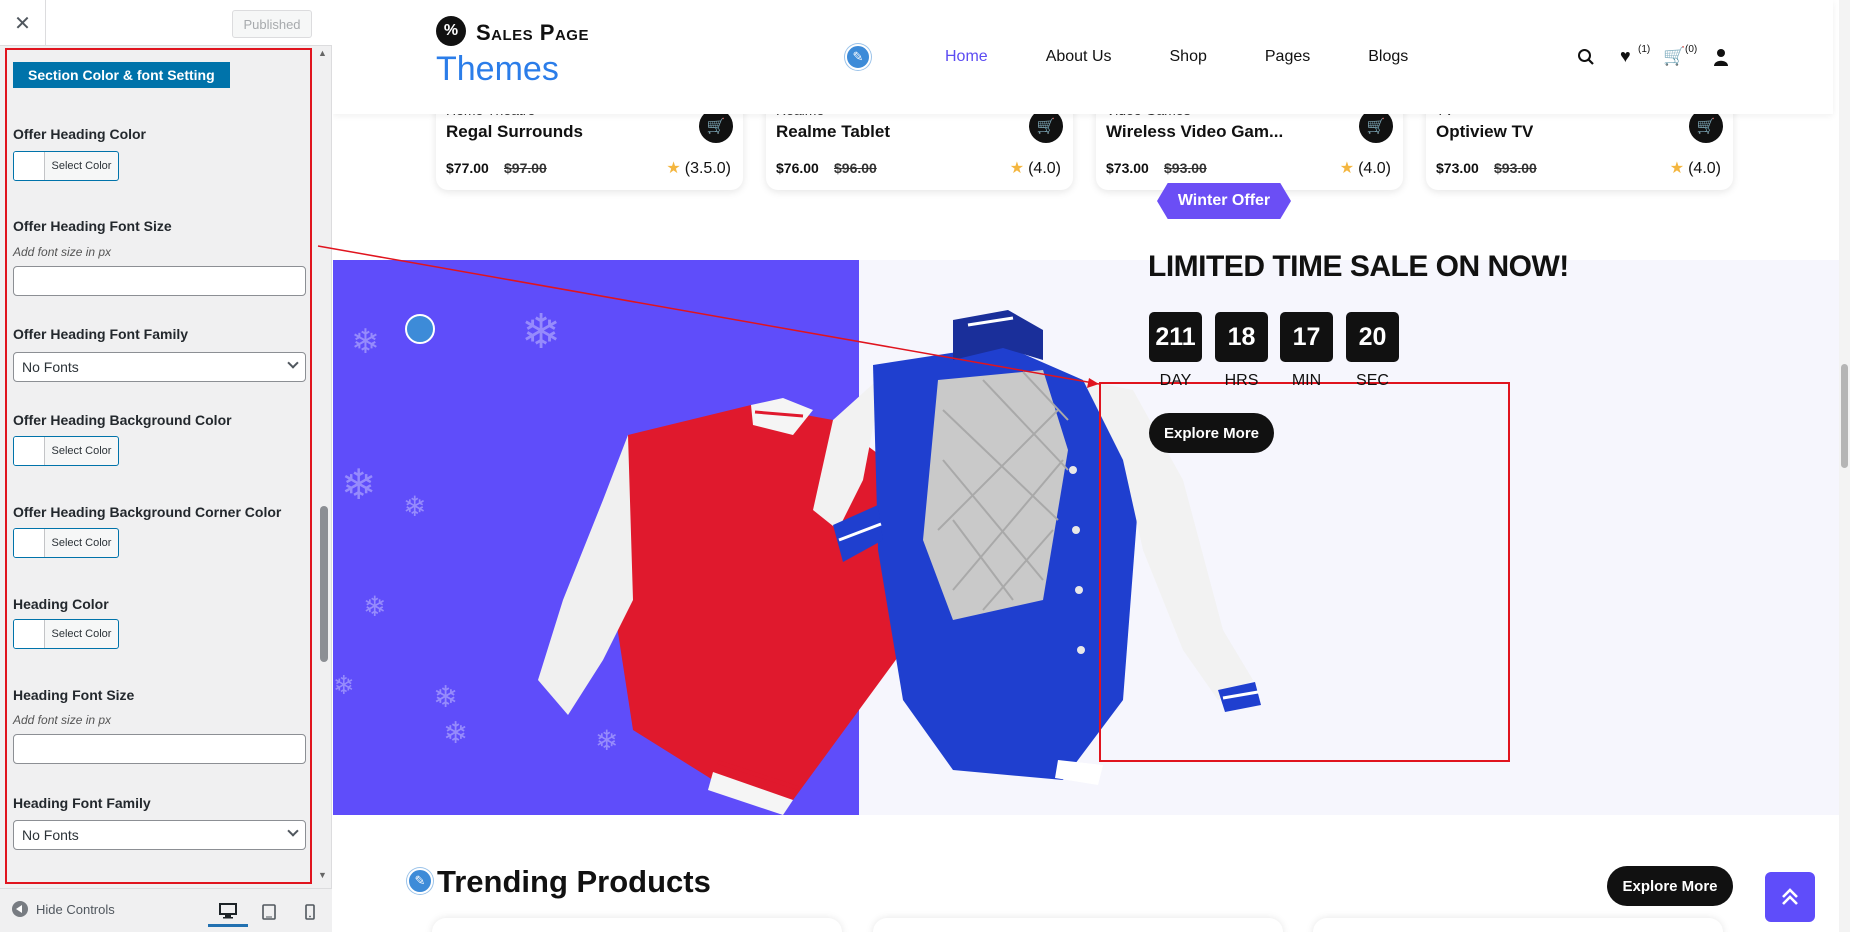  Describe the element at coordinates (74, 695) in the screenshot. I see `heading-font-size-label: Heading Font Size` at that location.